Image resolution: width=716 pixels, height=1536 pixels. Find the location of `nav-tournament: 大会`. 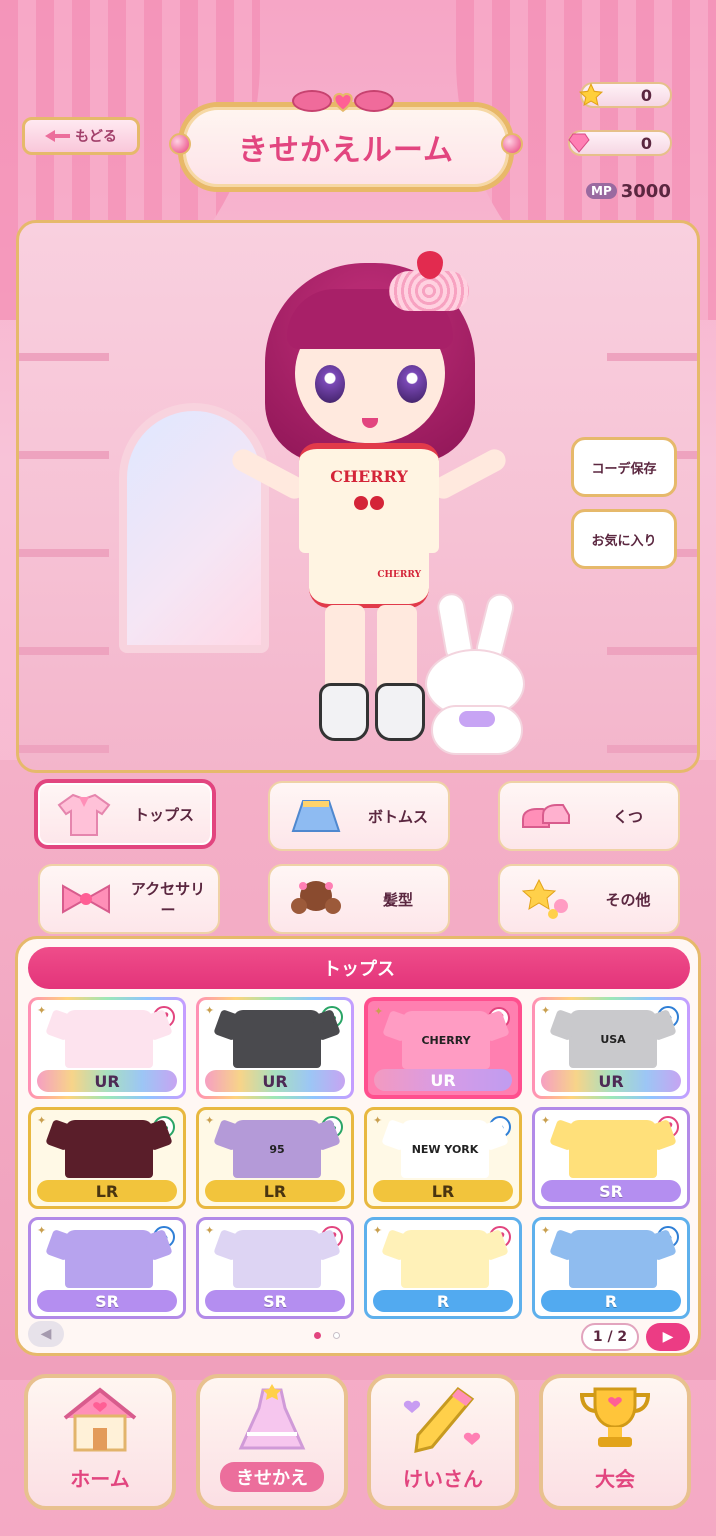

nav-tournament: 大会 is located at coordinates (615, 1442).